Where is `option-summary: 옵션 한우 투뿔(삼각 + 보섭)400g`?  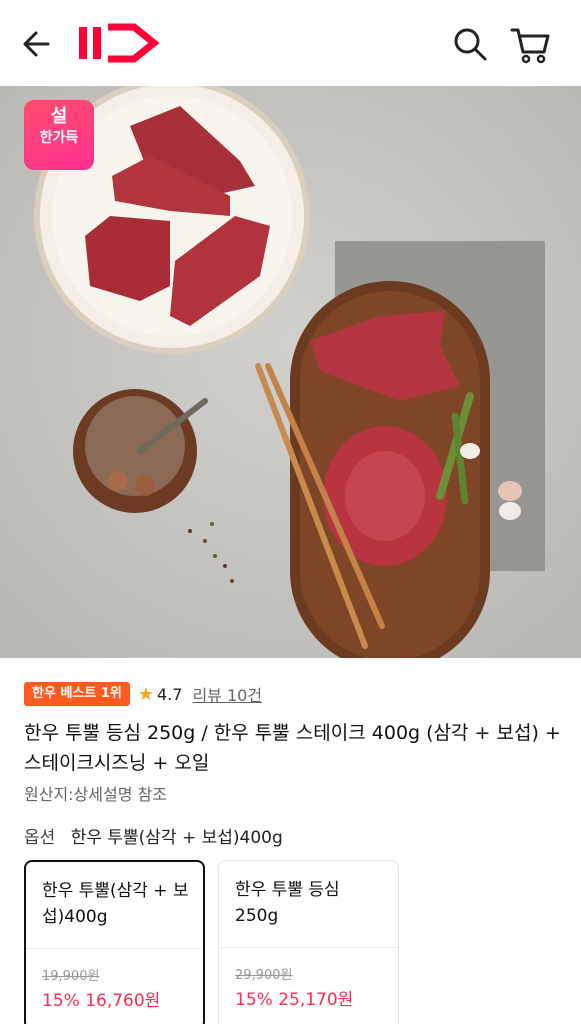 option-summary: 옵션 한우 투뿔(삼각 + 보섭)400g is located at coordinates (153, 835).